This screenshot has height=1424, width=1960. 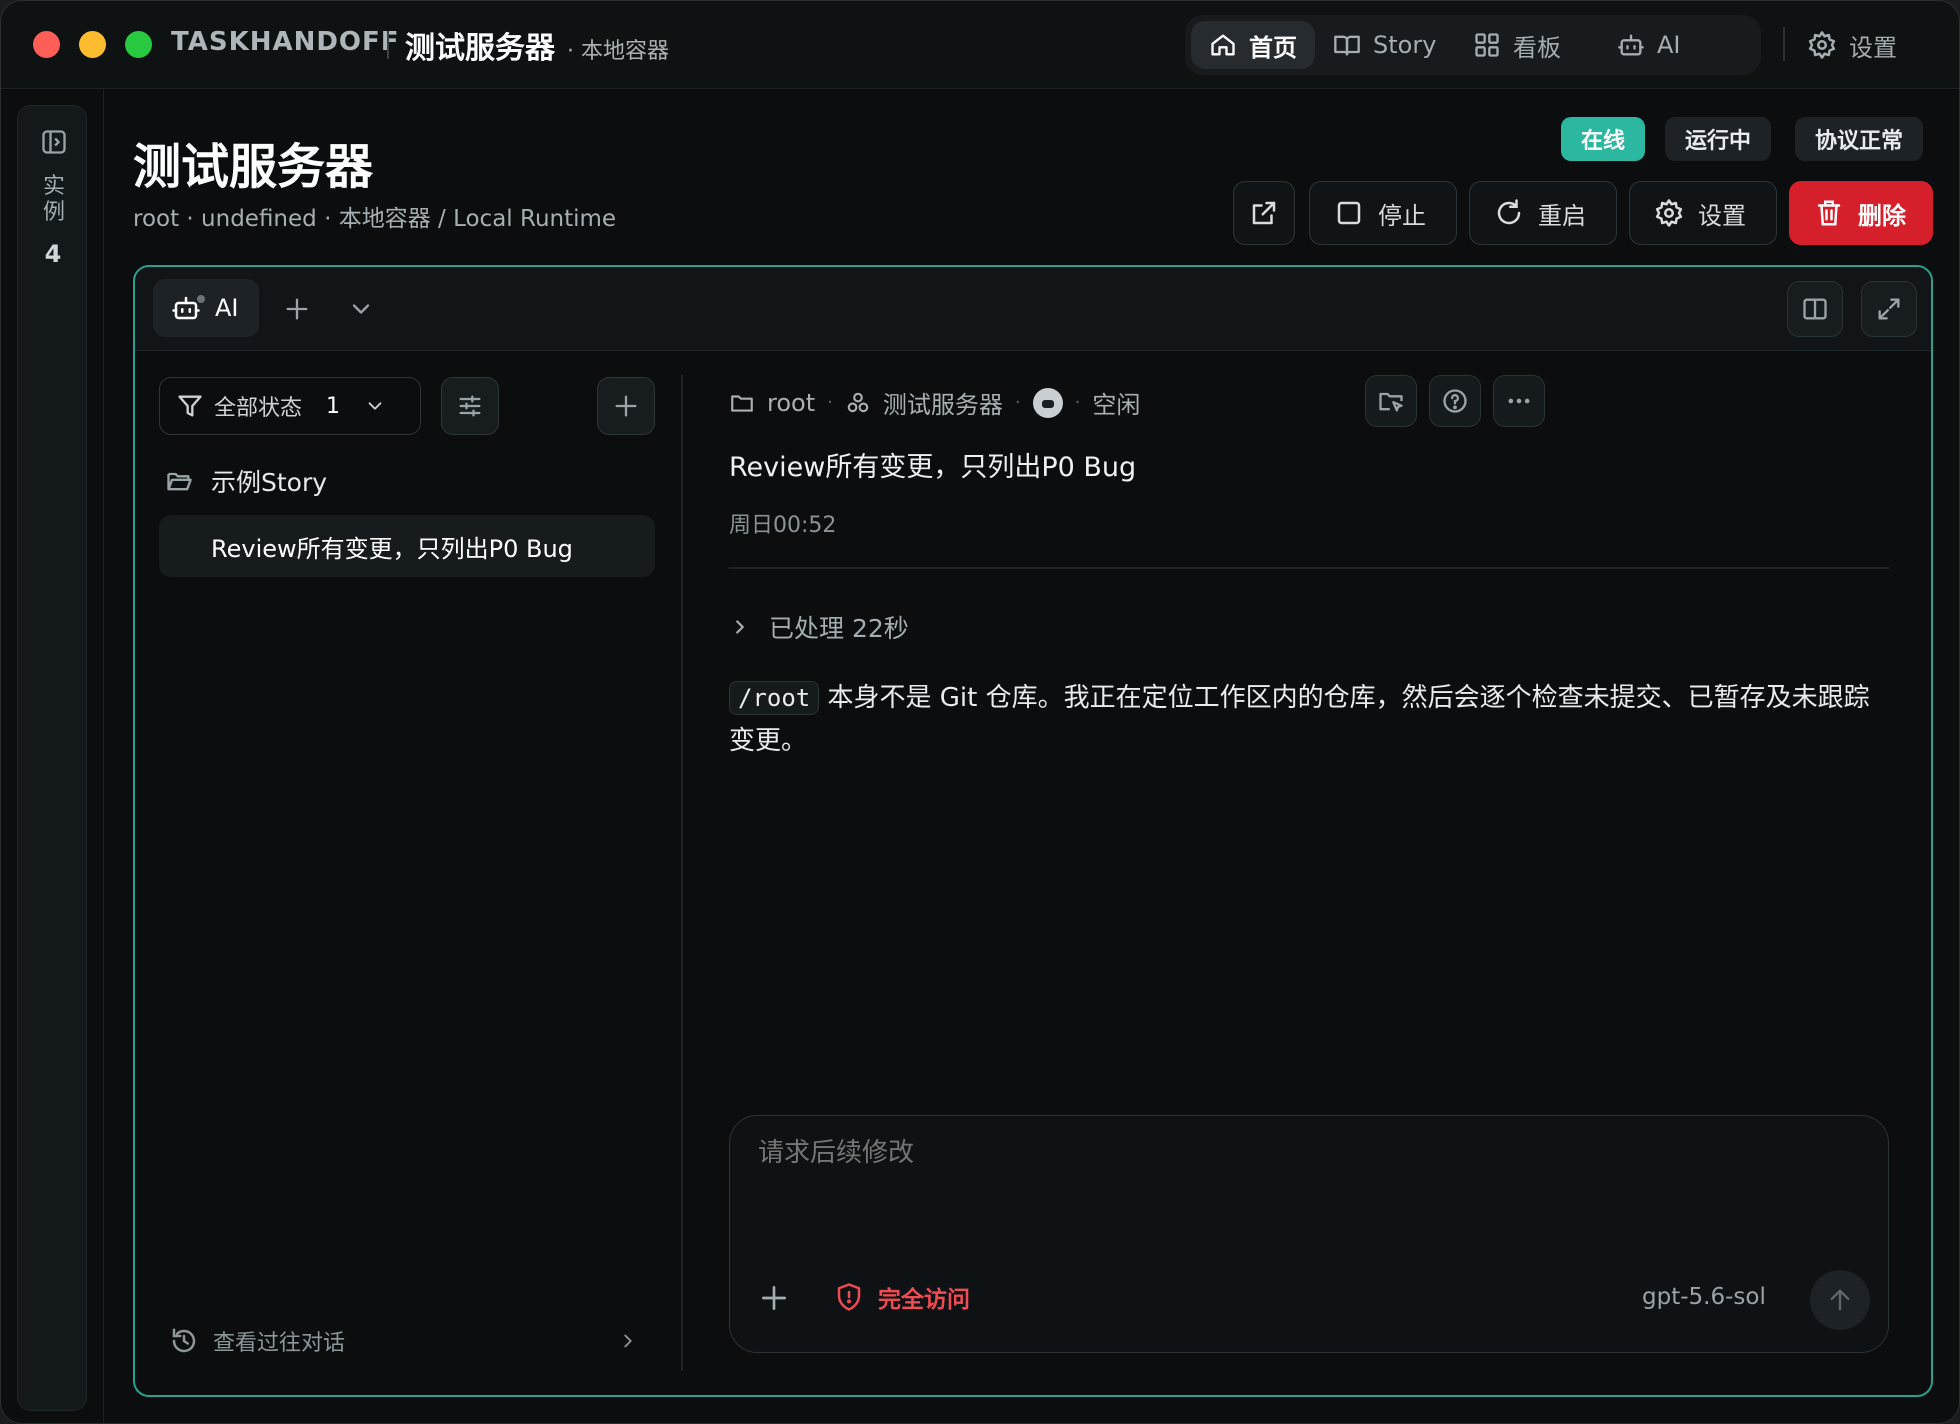 I want to click on shield-alert-icon, so click(x=849, y=1297).